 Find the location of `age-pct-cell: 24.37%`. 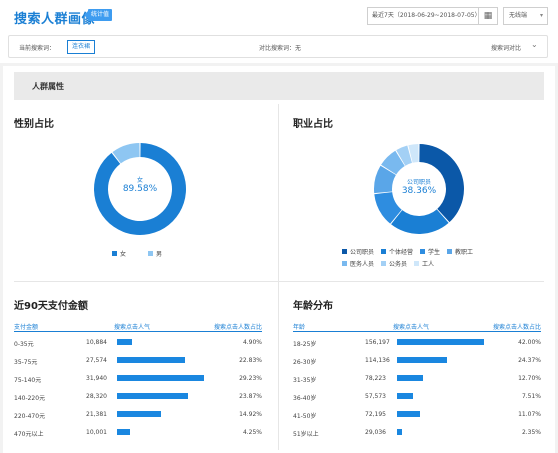

age-pct-cell: 24.37% is located at coordinates (529, 360).